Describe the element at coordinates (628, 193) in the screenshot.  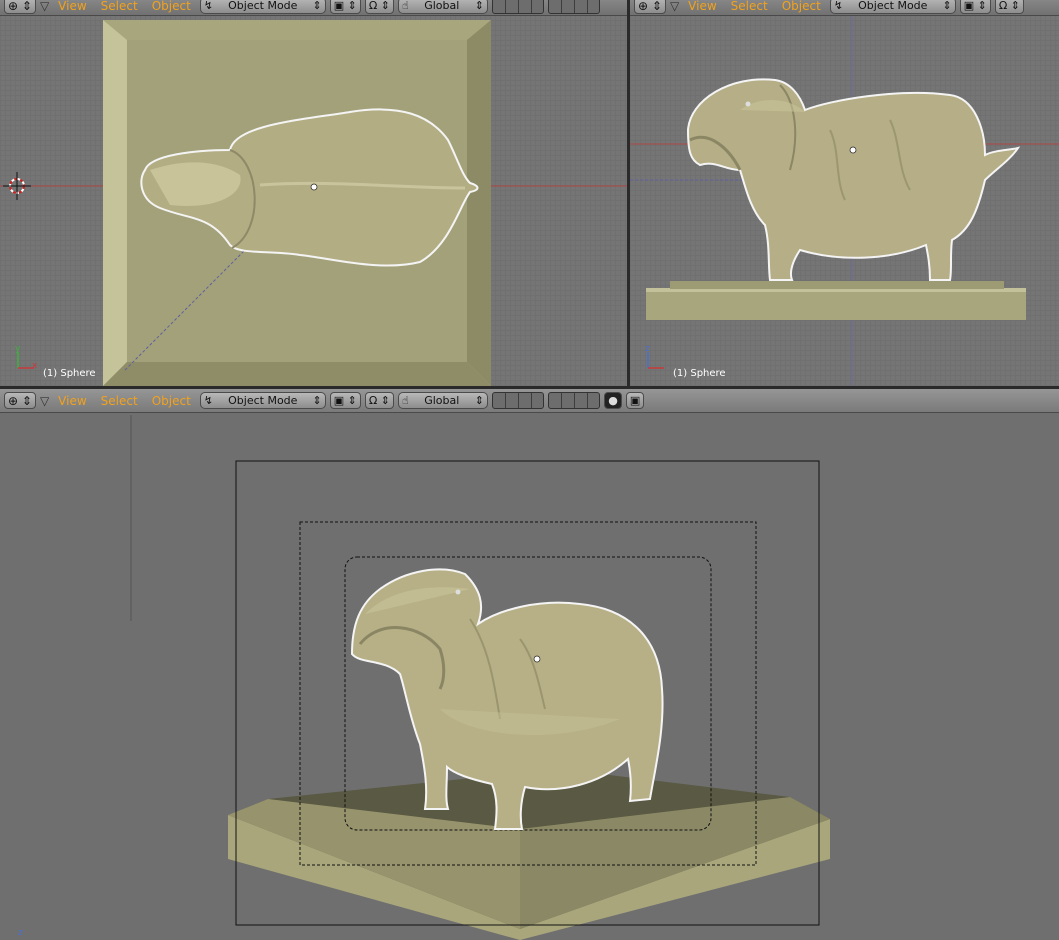
I see `viewport-separator` at that location.